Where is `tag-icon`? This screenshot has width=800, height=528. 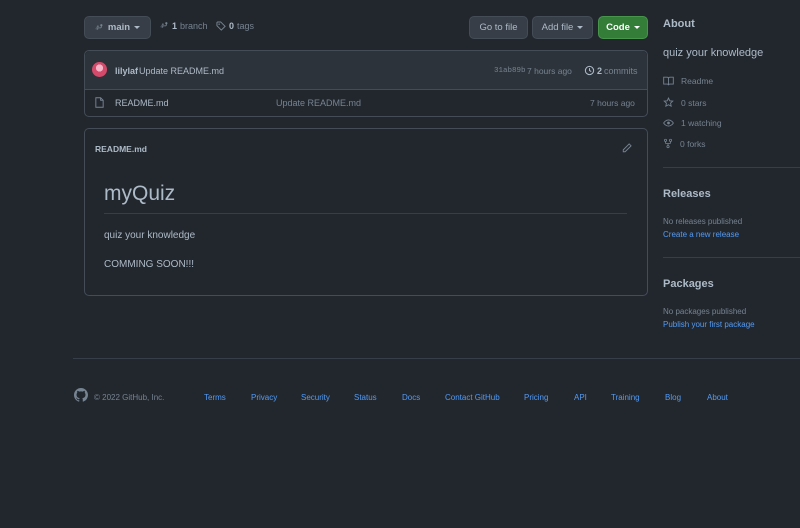
tag-icon is located at coordinates (221, 26).